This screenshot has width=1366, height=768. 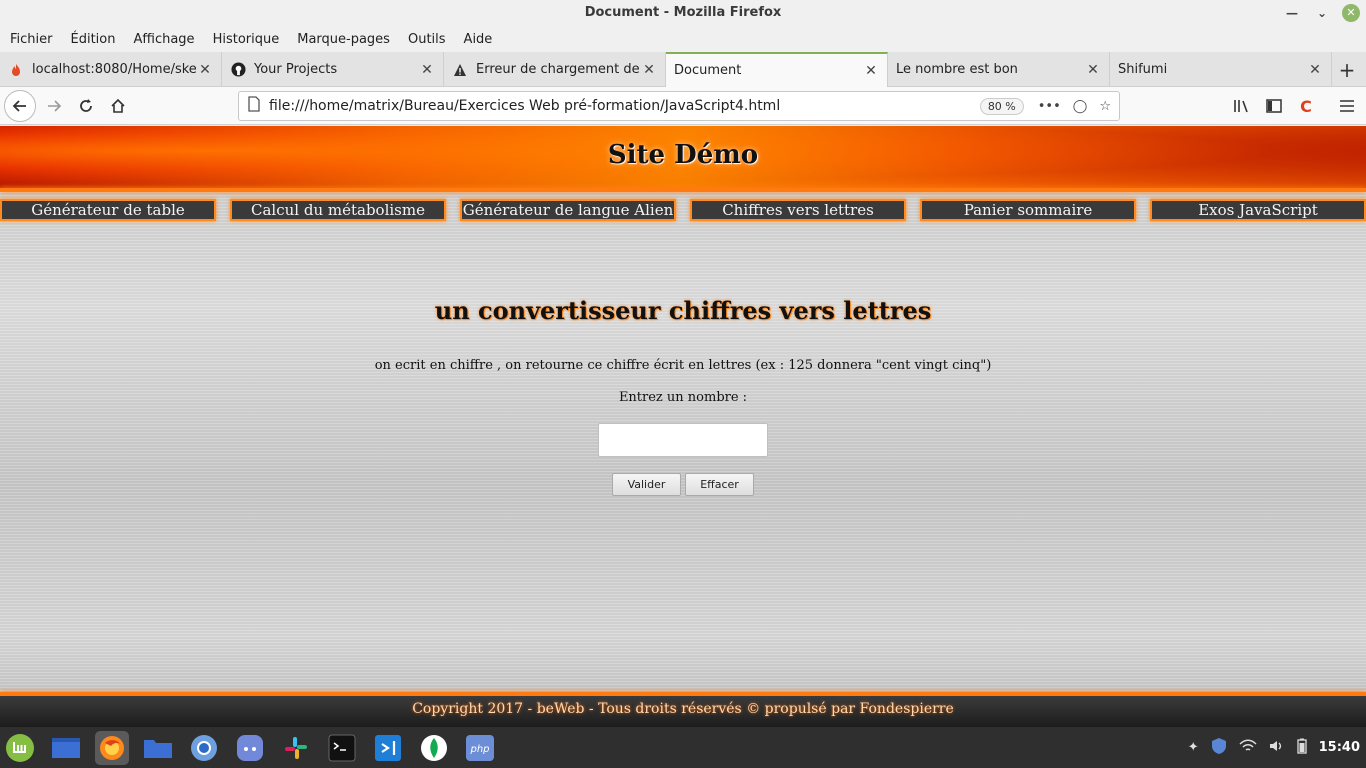 What do you see at coordinates (338, 210) in the screenshot?
I see `nav-item-calcul-du-metabolisme: Calcul du métabolisme` at bounding box center [338, 210].